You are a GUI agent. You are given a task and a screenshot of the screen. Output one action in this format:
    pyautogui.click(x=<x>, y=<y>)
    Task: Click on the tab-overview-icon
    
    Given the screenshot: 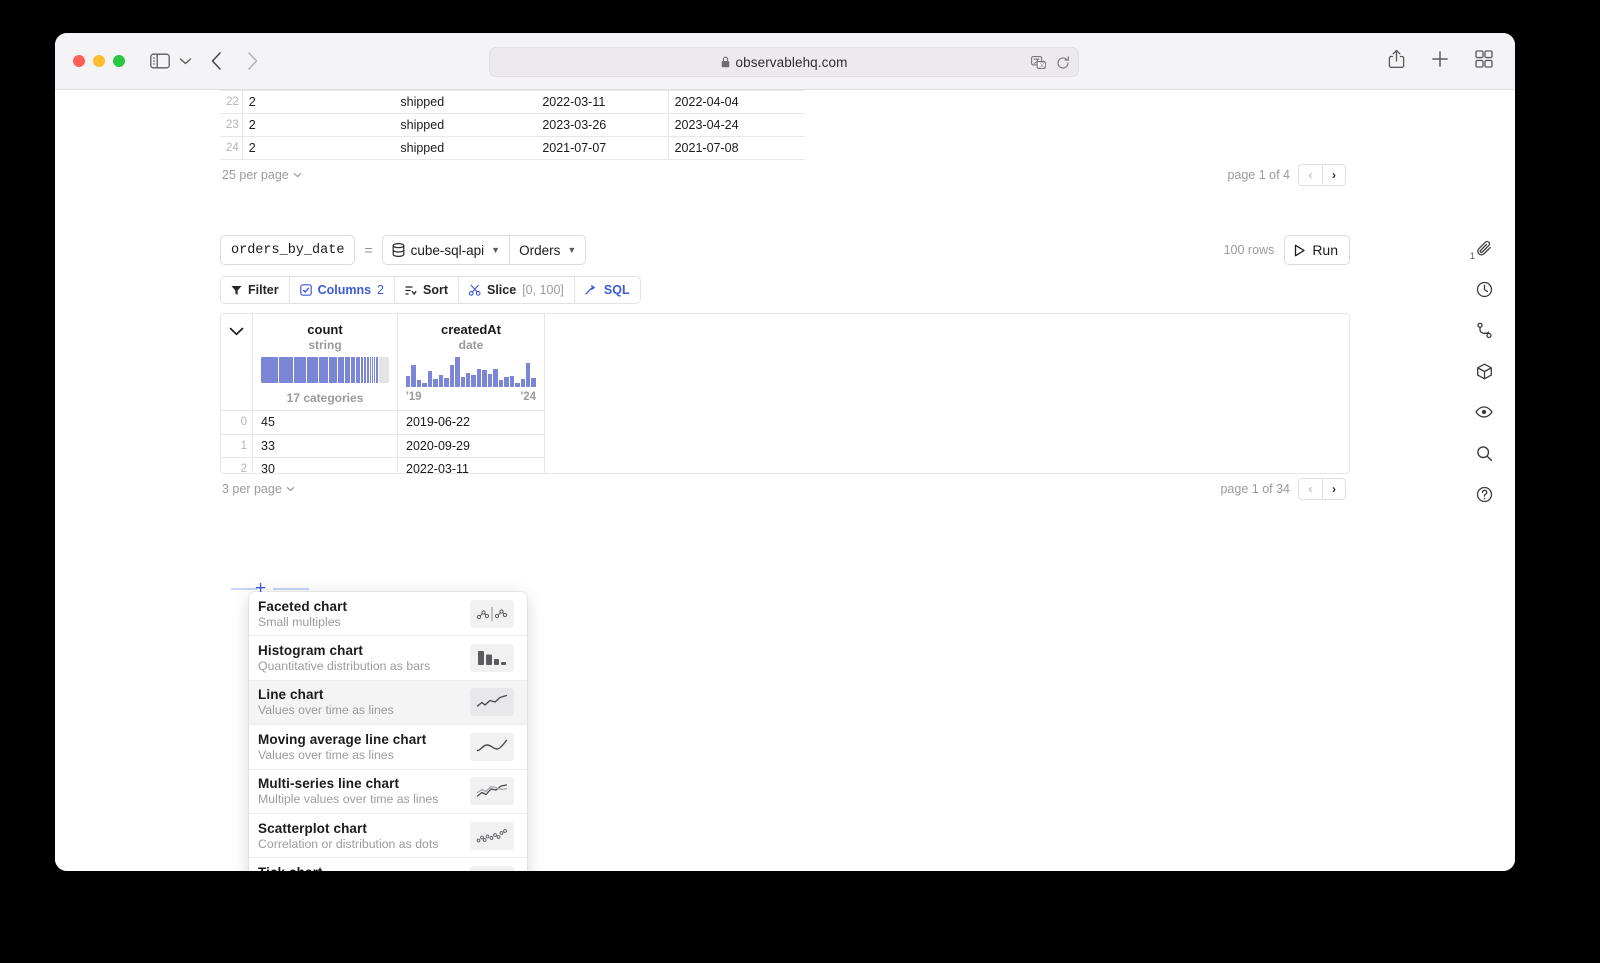 What is the action you would take?
    pyautogui.click(x=1484, y=59)
    